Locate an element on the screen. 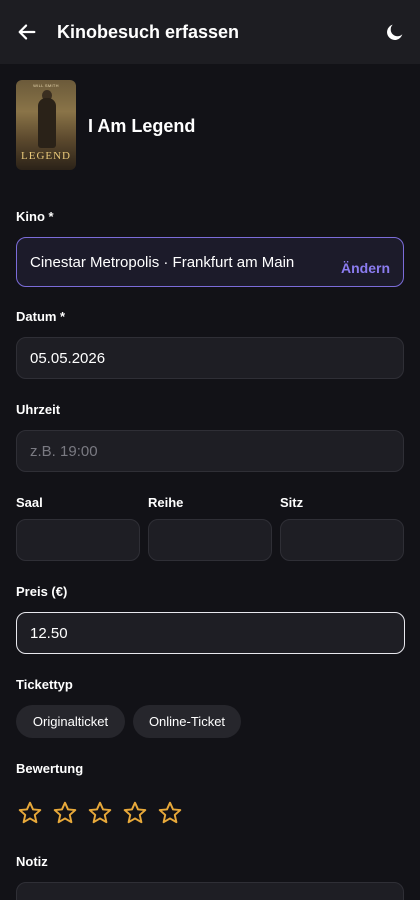 This screenshot has width=420, height=900. moon-icon is located at coordinates (395, 32).